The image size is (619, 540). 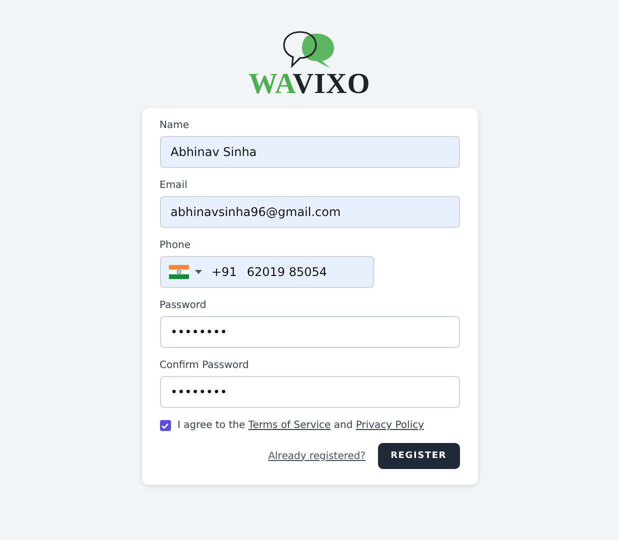 What do you see at coordinates (289, 425) in the screenshot?
I see `terms-link: Terms of Service` at bounding box center [289, 425].